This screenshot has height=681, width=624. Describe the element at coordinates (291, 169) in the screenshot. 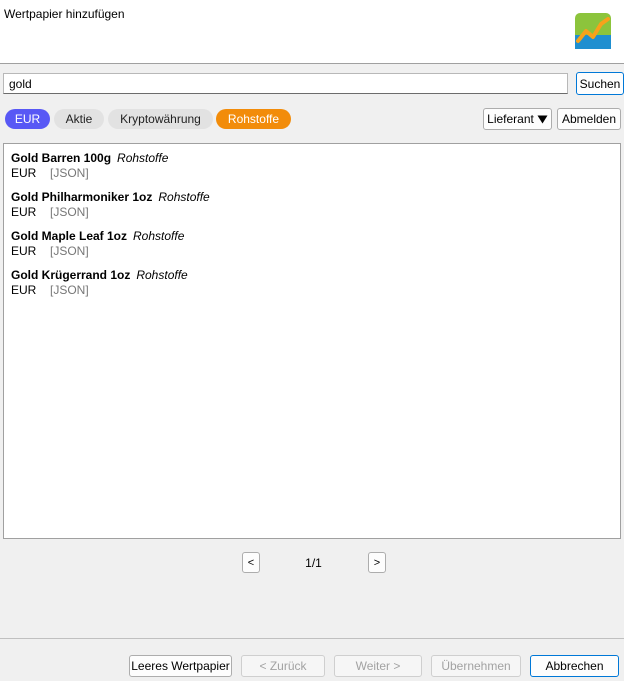

I see `result-item: Gold Barren 100g Rohstoffe EUR [JSON]` at that location.